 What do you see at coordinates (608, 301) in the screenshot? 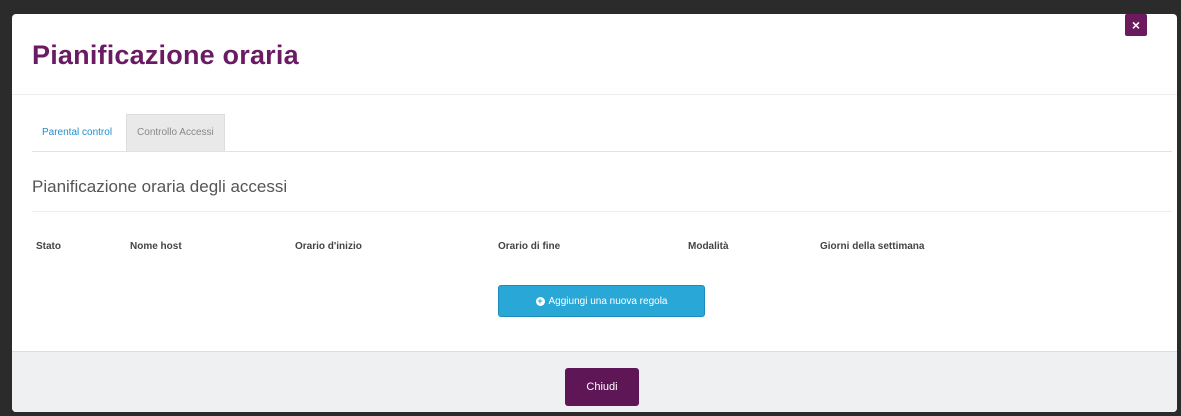
I see `add-rule-label: Aggiungi una nuova regola` at bounding box center [608, 301].